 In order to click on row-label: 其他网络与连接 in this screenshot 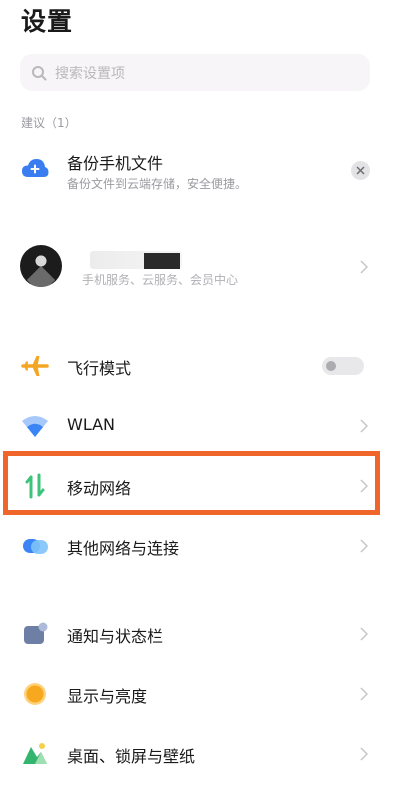, I will do `click(123, 548)`.